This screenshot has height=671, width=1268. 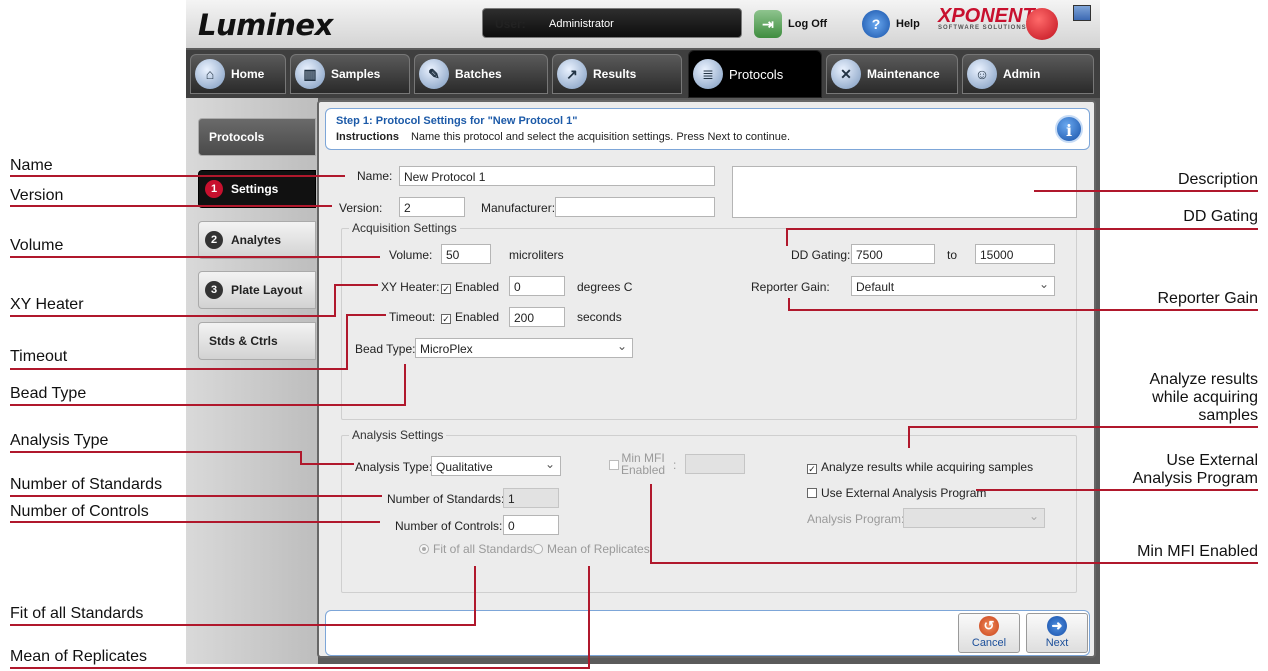 What do you see at coordinates (537, 286) in the screenshot?
I see `xy-heater-input: 0` at bounding box center [537, 286].